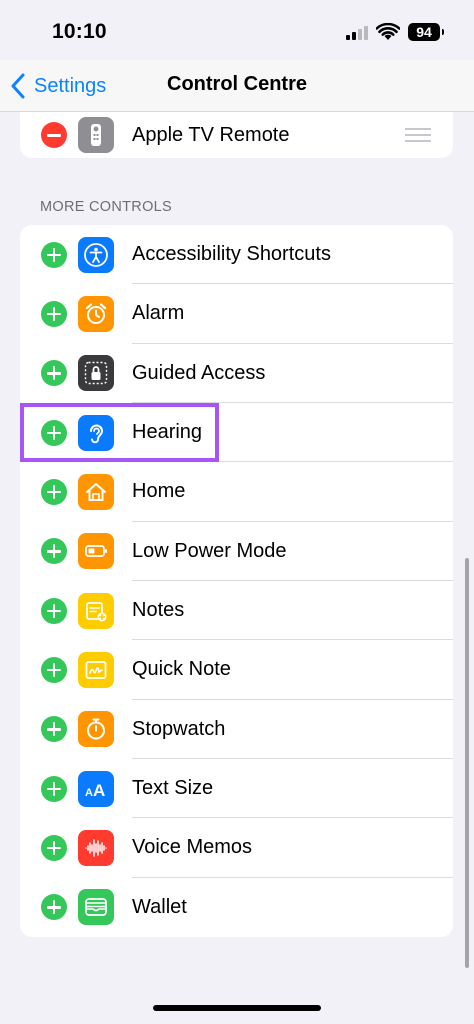 Image resolution: width=474 pixels, height=1024 pixels. I want to click on status-time: 10:10, so click(79, 31).